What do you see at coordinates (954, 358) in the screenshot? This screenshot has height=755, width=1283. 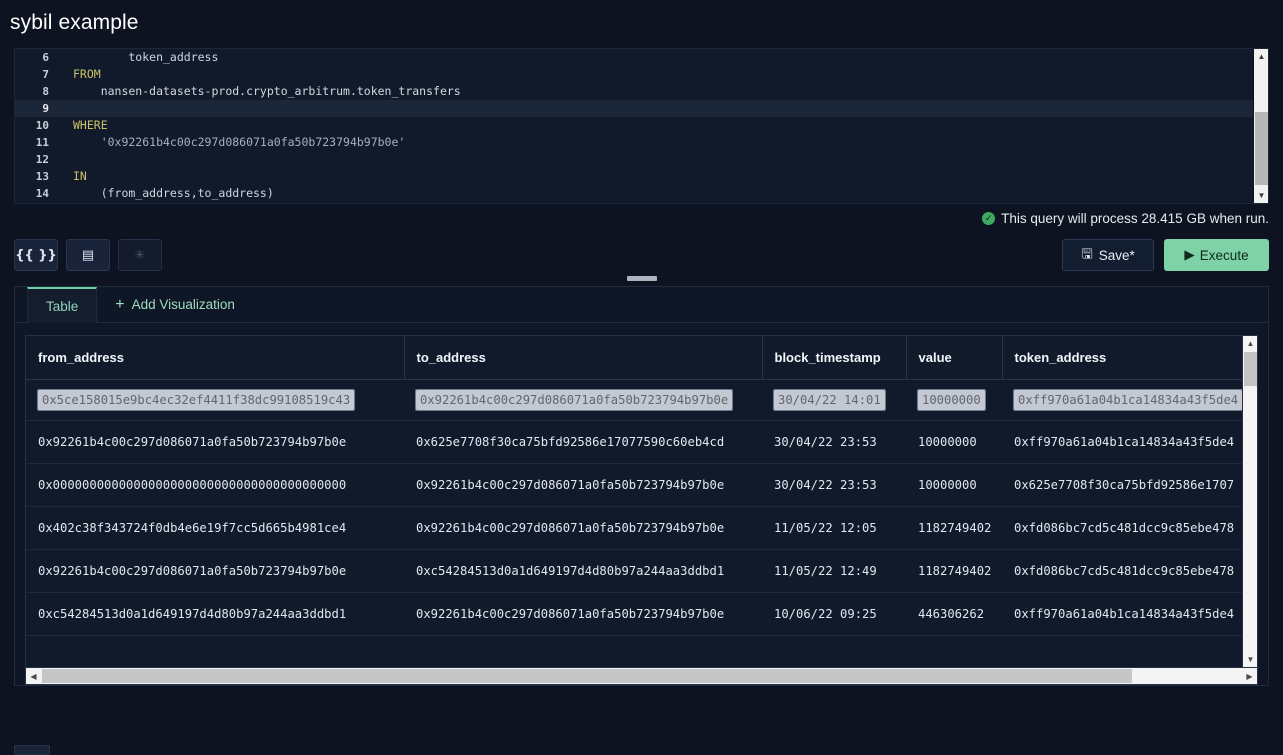 I see `column-header: value` at bounding box center [954, 358].